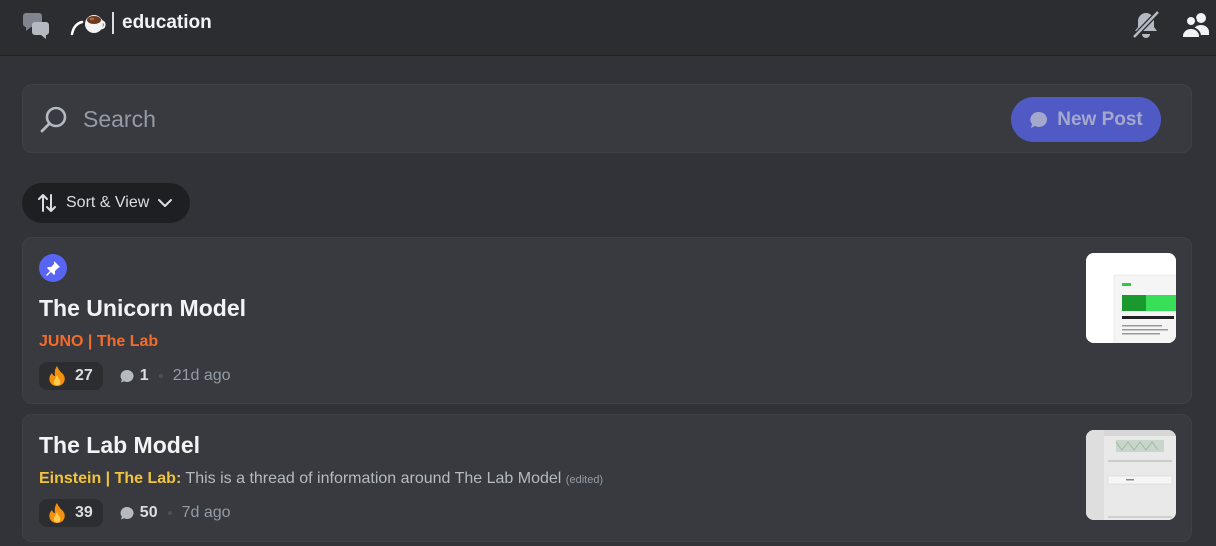  Describe the element at coordinates (90, 24) in the screenshot. I see `coffee-emoji-icon` at that location.